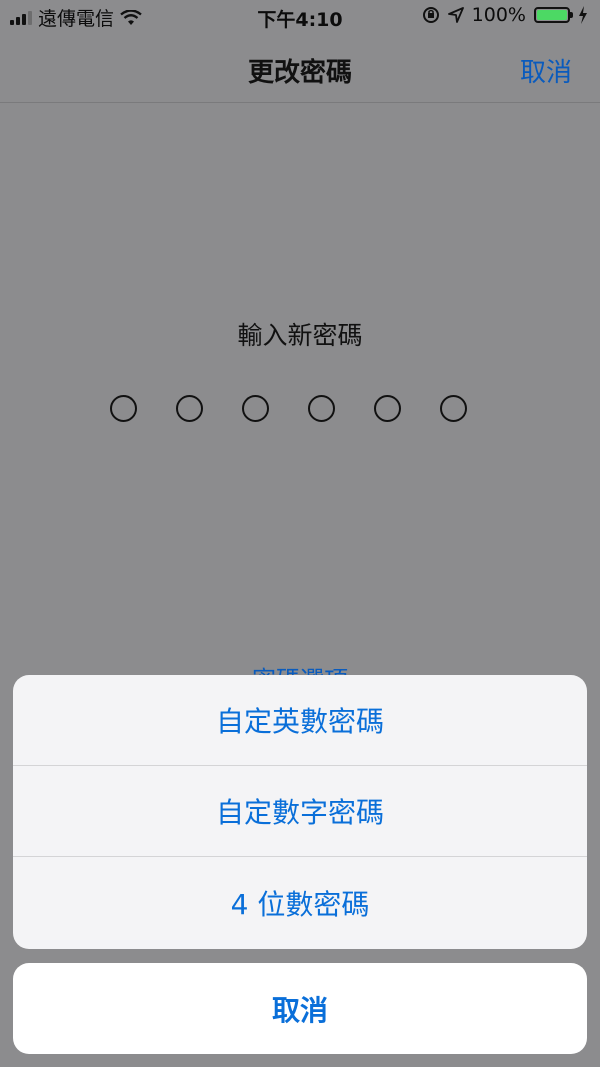  Describe the element at coordinates (455, 15) in the screenshot. I see `location-arrow-icon` at that location.